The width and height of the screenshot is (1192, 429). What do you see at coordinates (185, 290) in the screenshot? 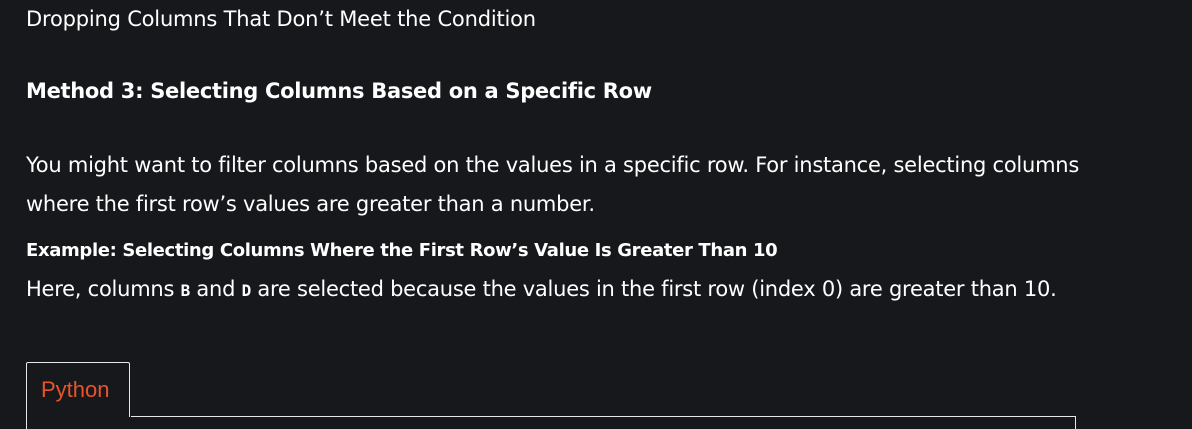
I see `inline-code-column-b: B` at bounding box center [185, 290].